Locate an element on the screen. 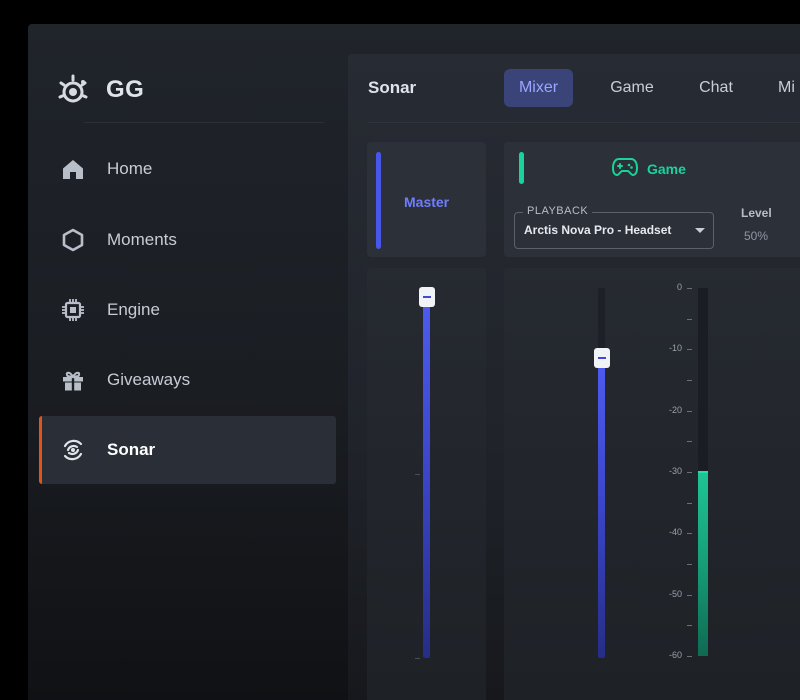 The width and height of the screenshot is (800, 700). page-title: Sonar is located at coordinates (392, 87).